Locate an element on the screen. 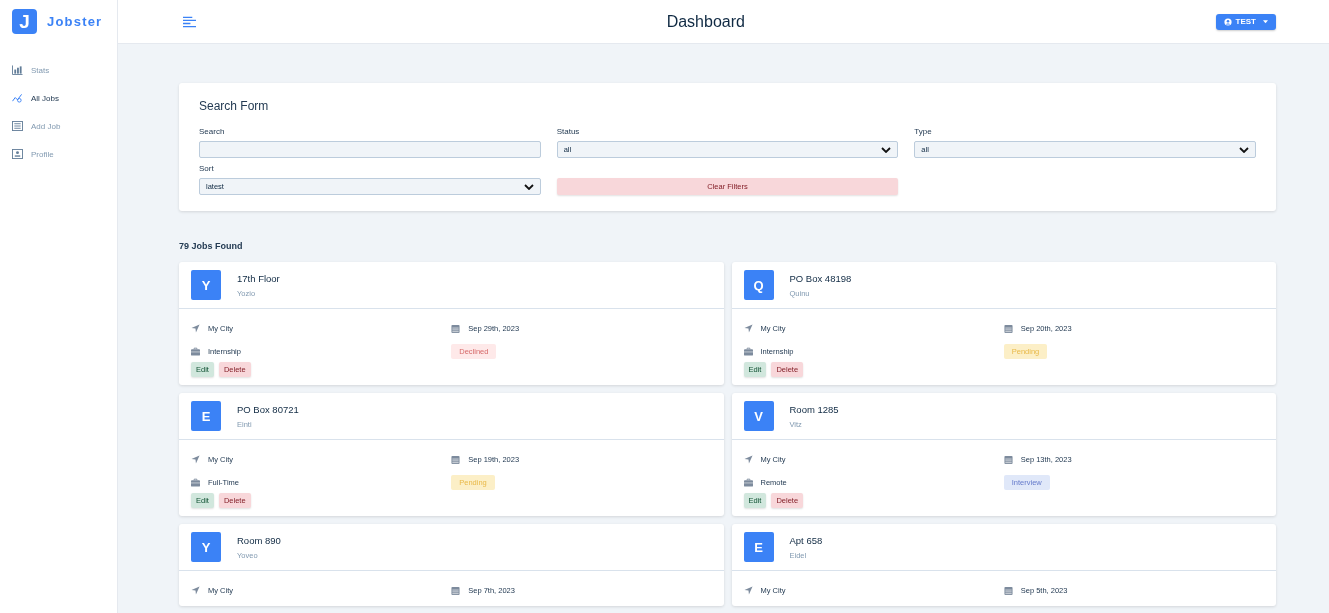 Image resolution: width=1329 pixels, height=613 pixels. menu-icon is located at coordinates (189, 21).